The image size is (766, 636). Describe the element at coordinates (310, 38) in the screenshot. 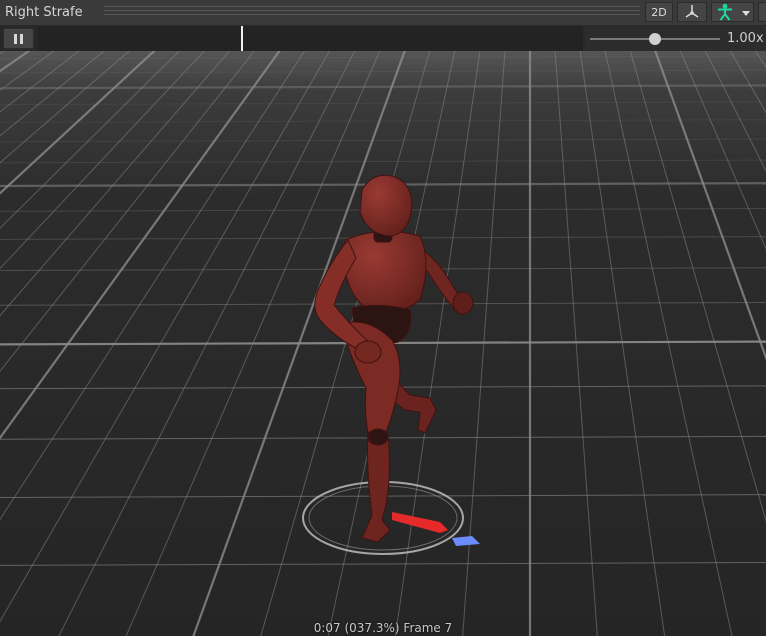

I see `timeline-scrubber` at that location.